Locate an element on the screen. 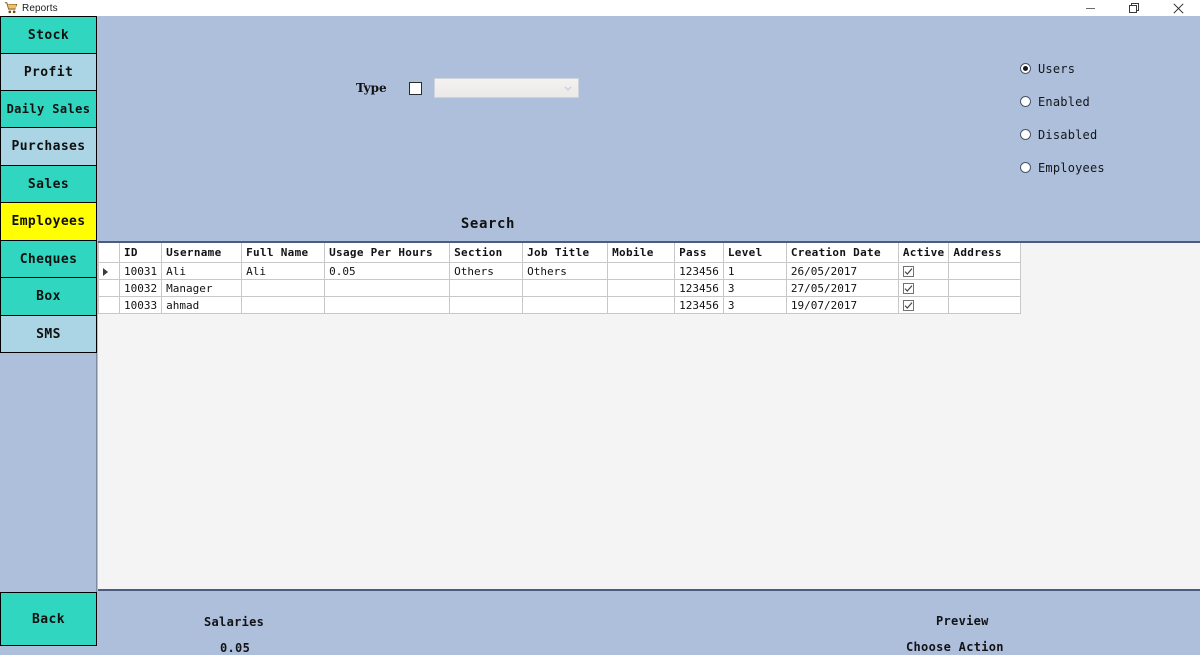 This screenshot has width=1200, height=655. cell-username: Manager is located at coordinates (202, 288).